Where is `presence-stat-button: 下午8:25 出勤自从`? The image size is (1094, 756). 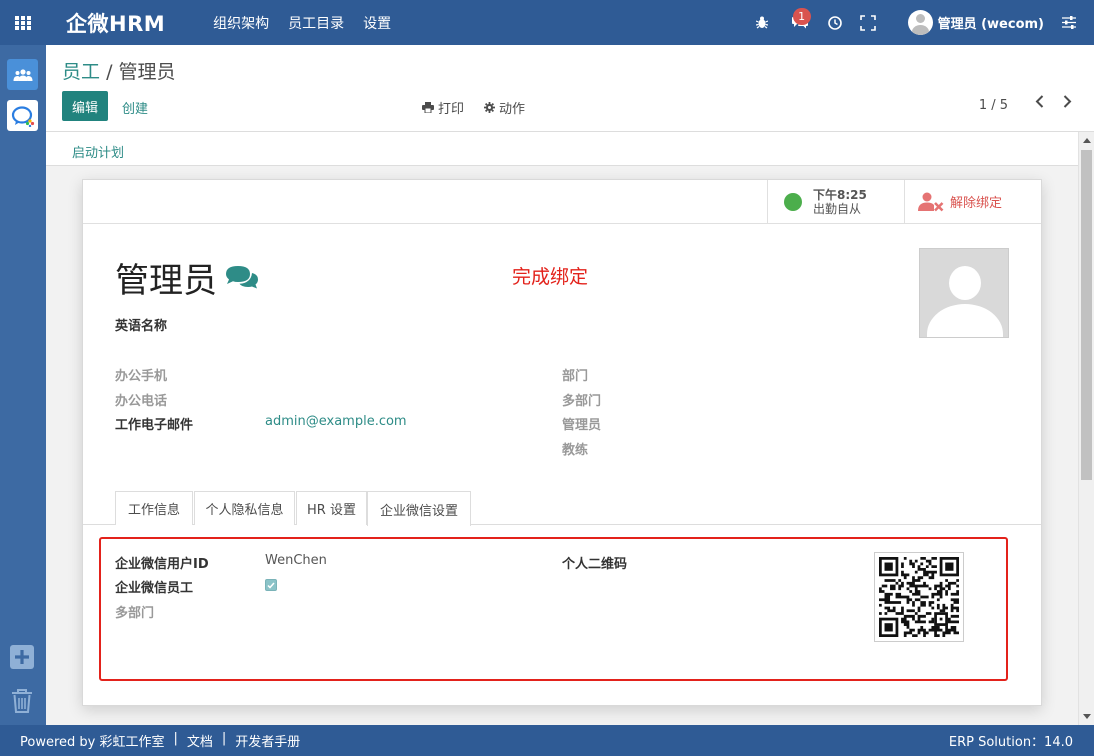
presence-stat-button: 下午8:25 出勤自从 is located at coordinates (835, 201).